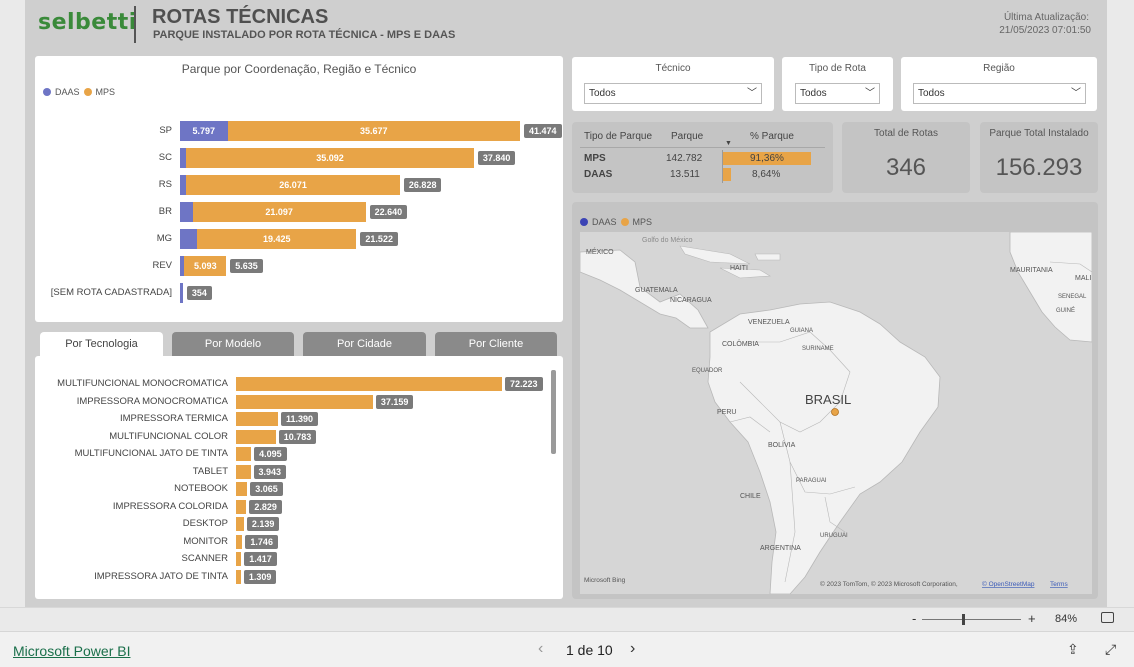 Image resolution: width=1134 pixels, height=667 pixels. I want to click on daas-legend-dot, so click(47, 92).